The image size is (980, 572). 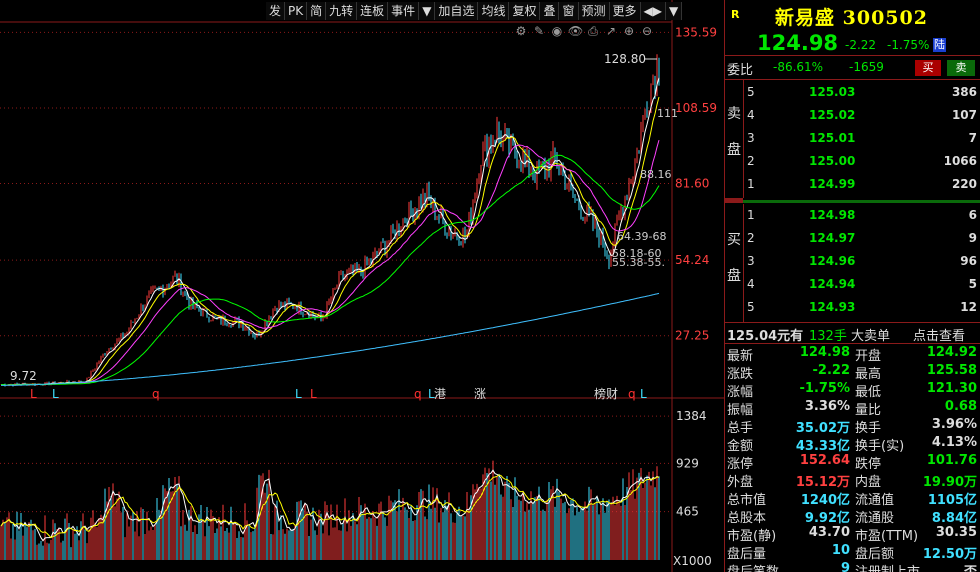 I want to click on toolbar-event-button: 事件, so click(x=404, y=11).